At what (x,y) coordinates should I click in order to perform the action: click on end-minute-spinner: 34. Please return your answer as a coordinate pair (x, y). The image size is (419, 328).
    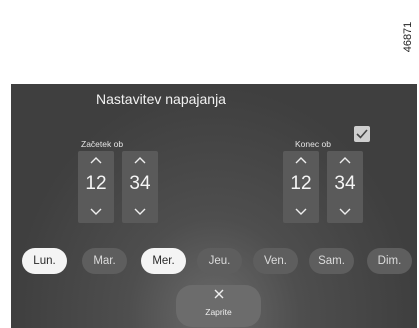
    Looking at the image, I should click on (345, 187).